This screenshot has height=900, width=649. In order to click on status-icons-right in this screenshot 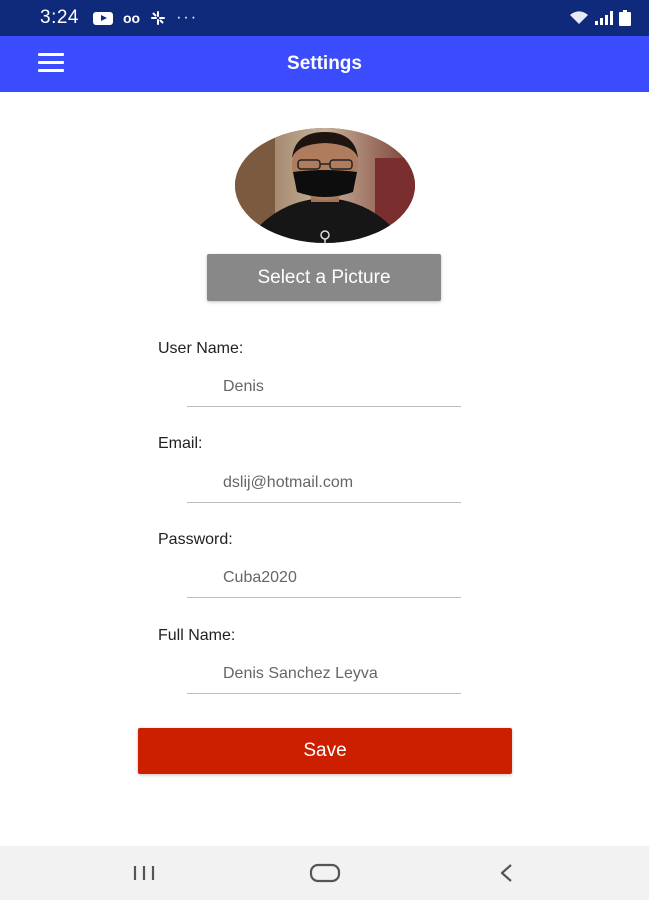, I will do `click(600, 18)`.